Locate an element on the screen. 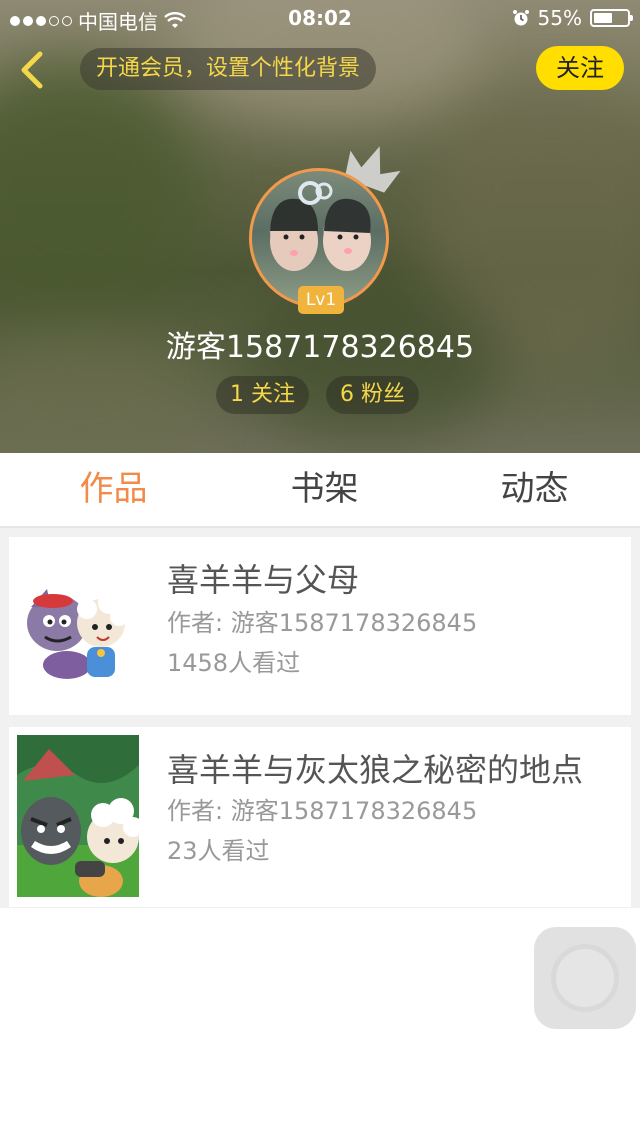  battery-icon is located at coordinates (611, 18).